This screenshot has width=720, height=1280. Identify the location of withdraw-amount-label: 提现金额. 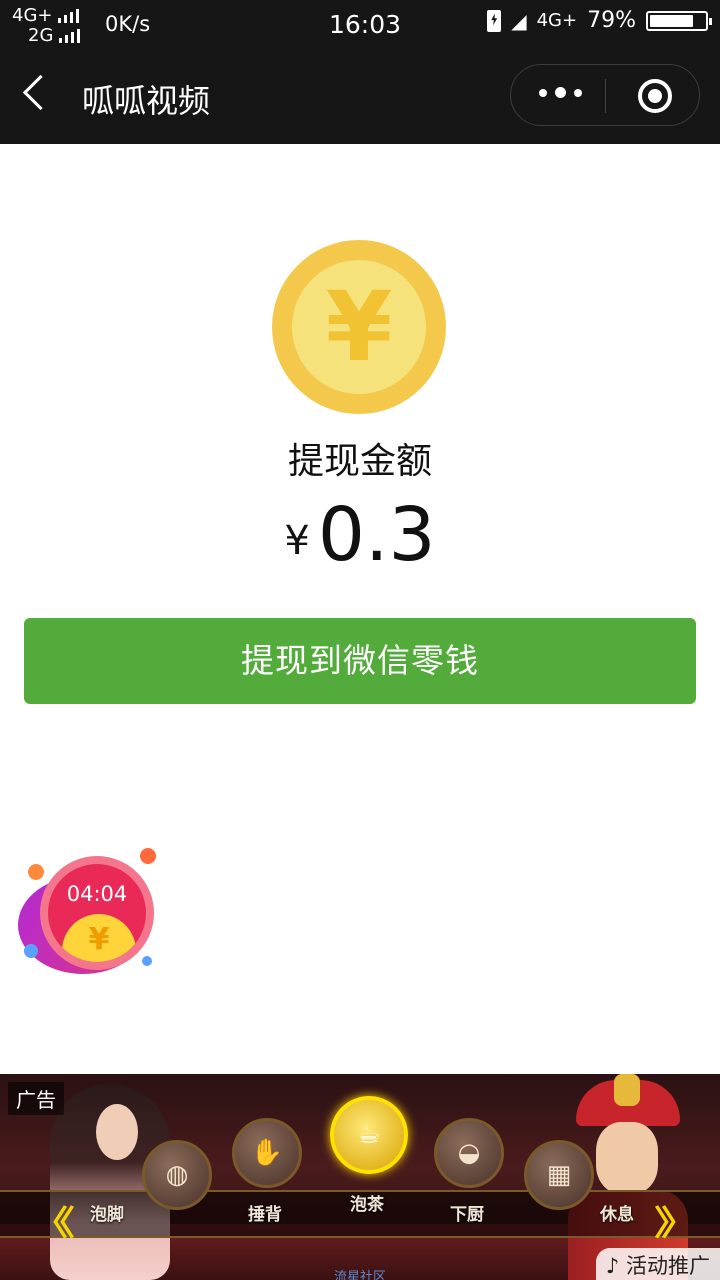
(359, 461).